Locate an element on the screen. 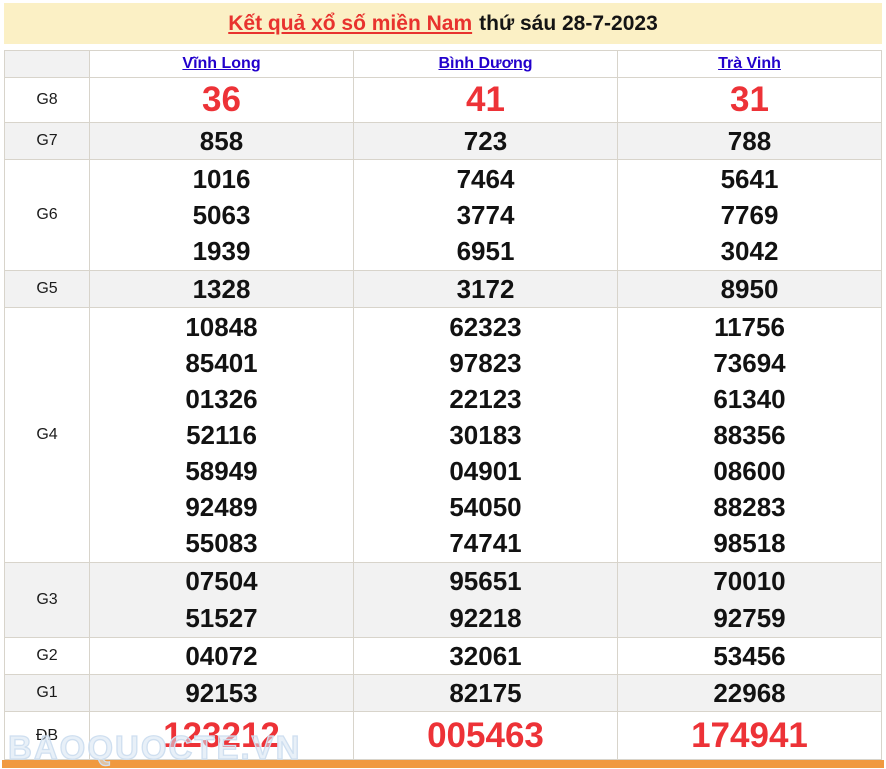  prize-number: 88356 is located at coordinates (749, 435).